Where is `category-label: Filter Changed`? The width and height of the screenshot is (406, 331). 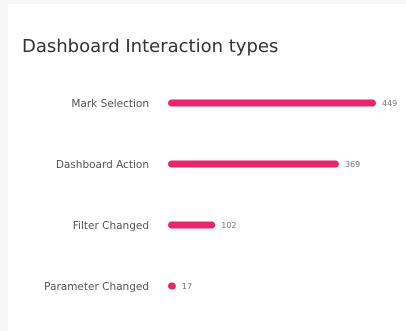
category-label: Filter Changed is located at coordinates (111, 226).